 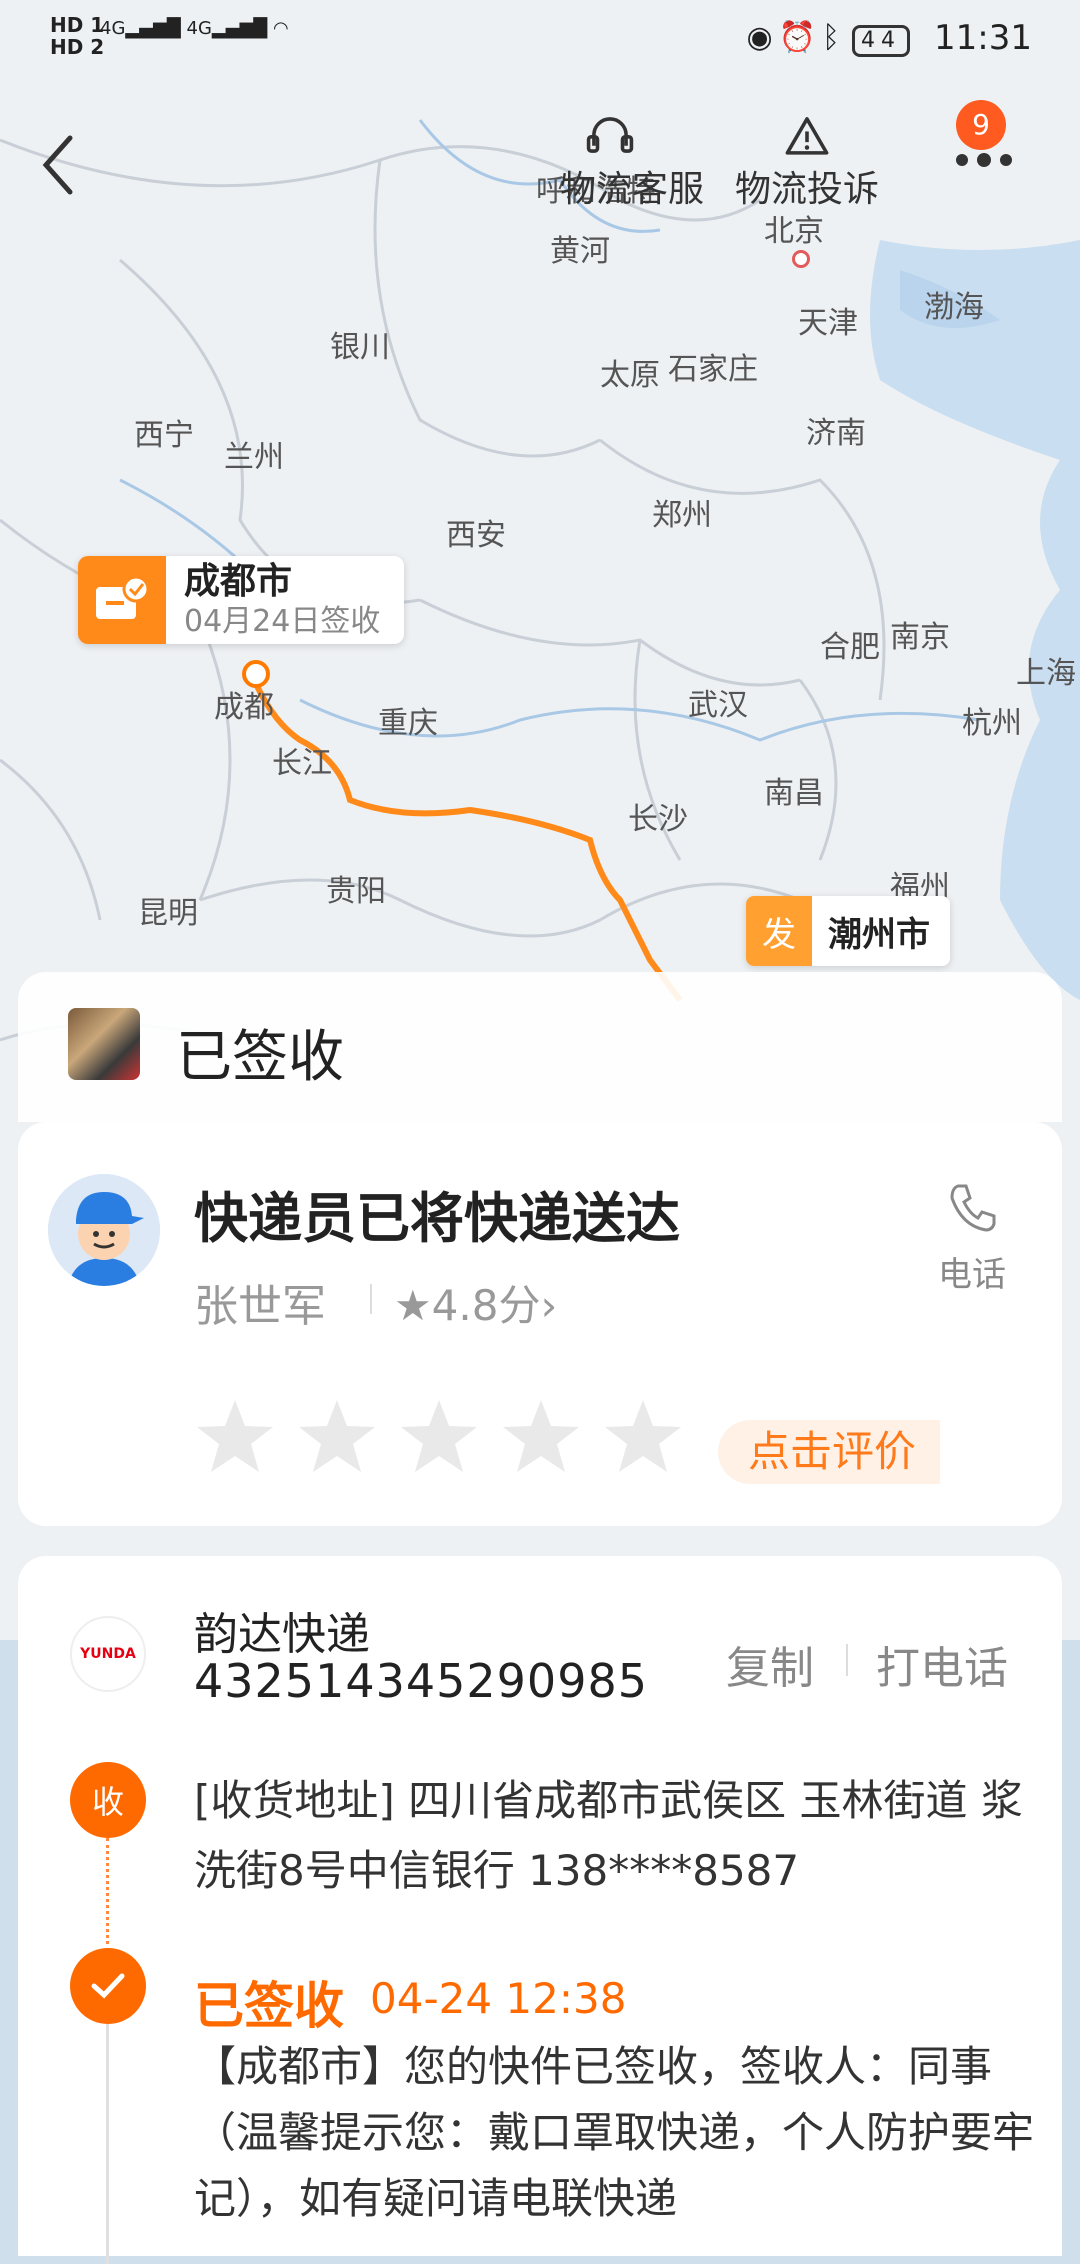 I want to click on logistics-service-label: 物流客服, so click(x=632, y=189).